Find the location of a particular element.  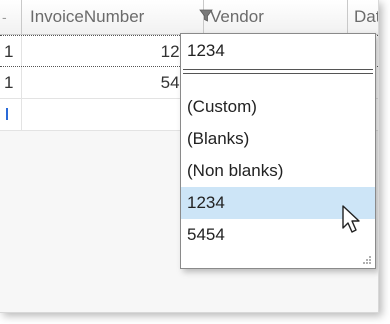

invoice-cell: 545 is located at coordinates (113, 82).